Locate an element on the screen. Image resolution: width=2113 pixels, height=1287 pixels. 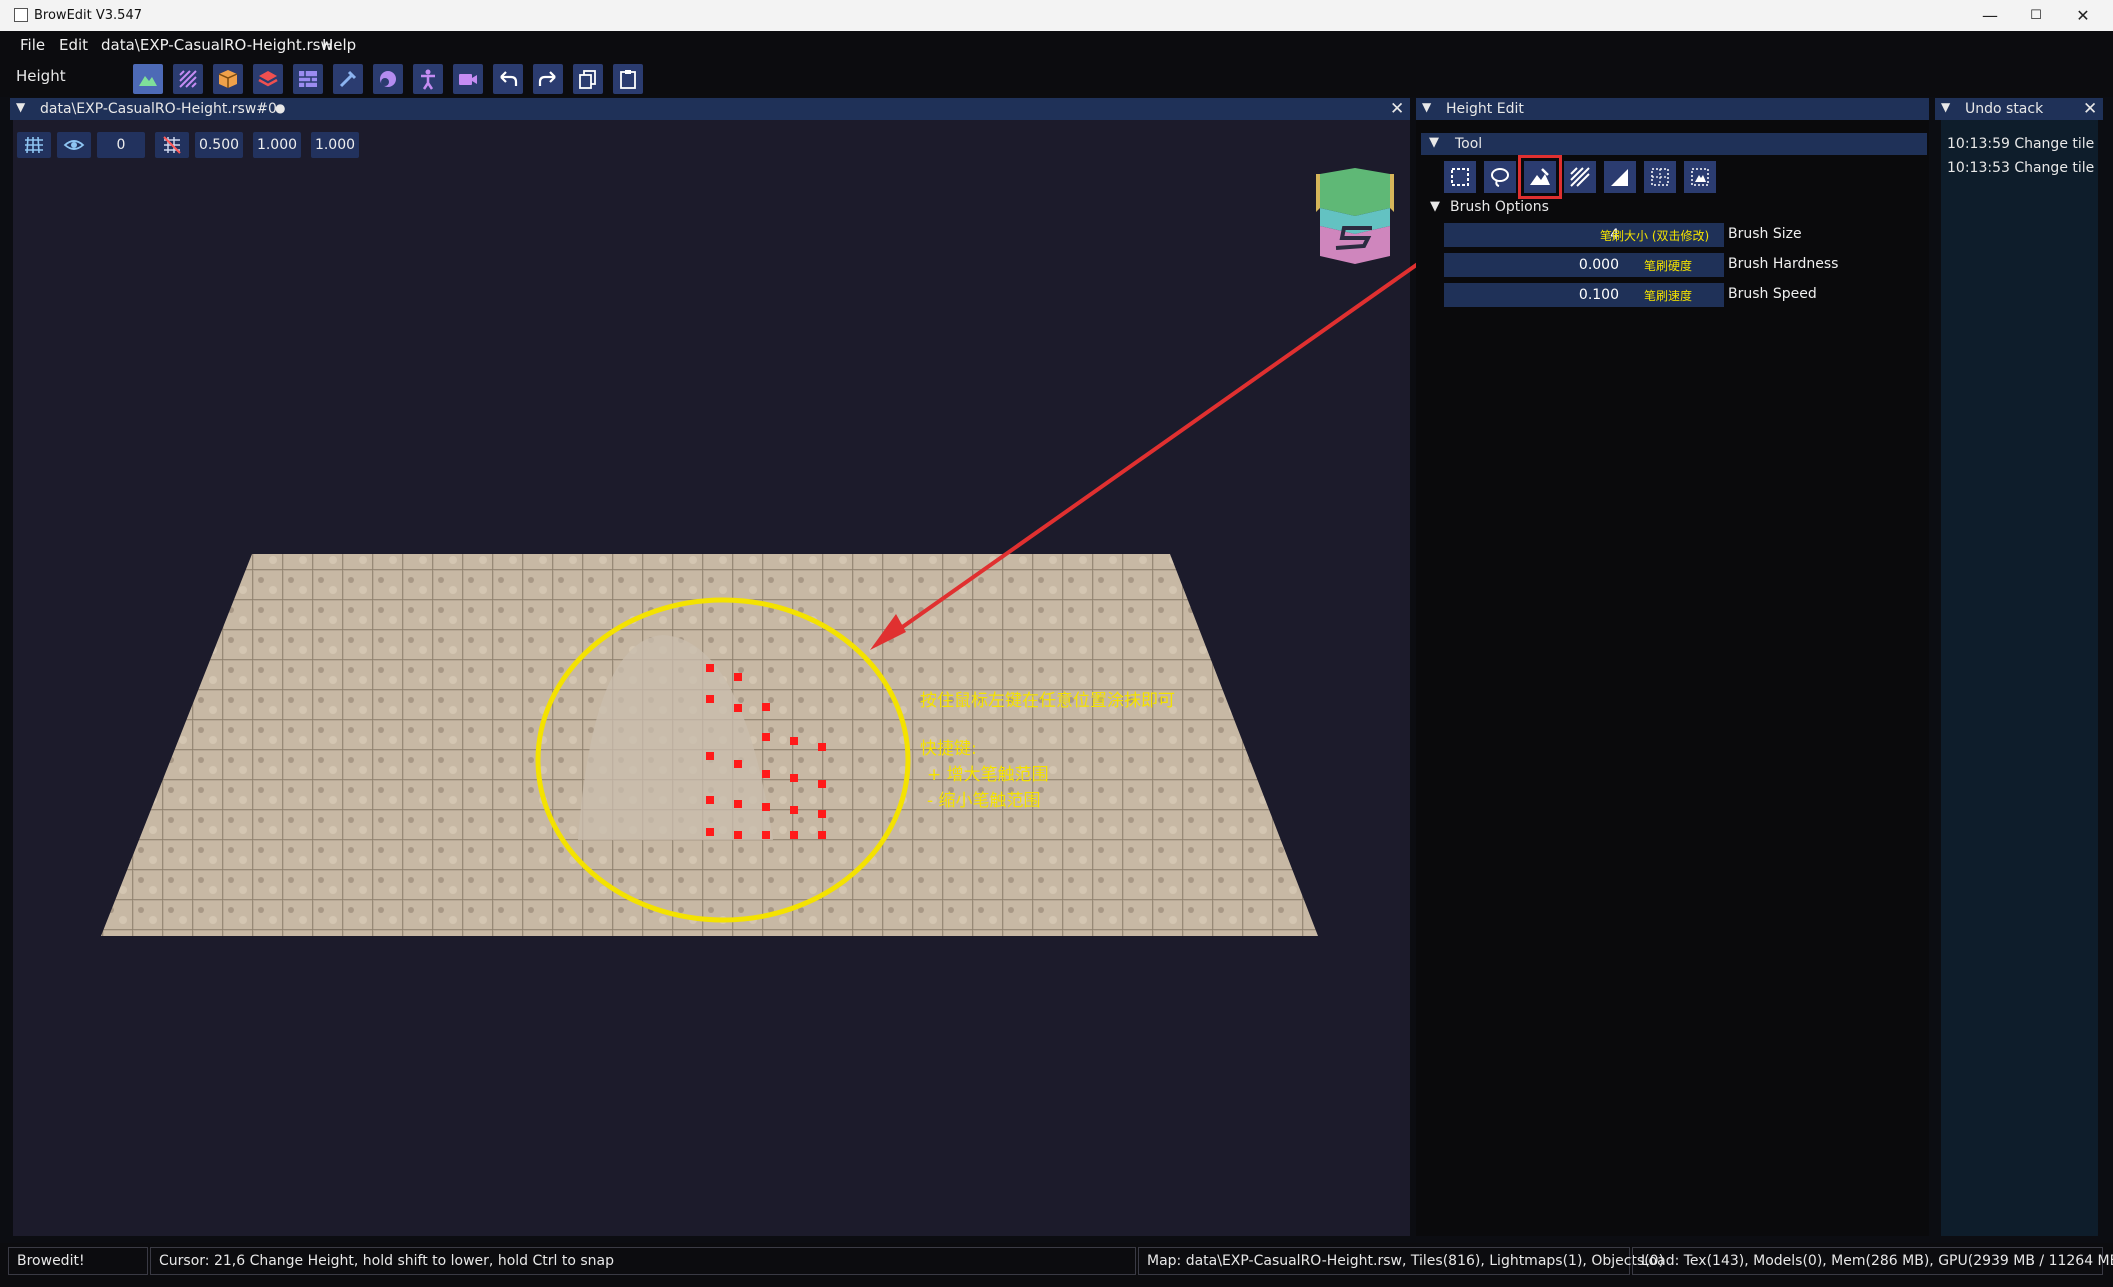
brush-hardness-field: 0.000 笔刷硬度 is located at coordinates (1584, 265).